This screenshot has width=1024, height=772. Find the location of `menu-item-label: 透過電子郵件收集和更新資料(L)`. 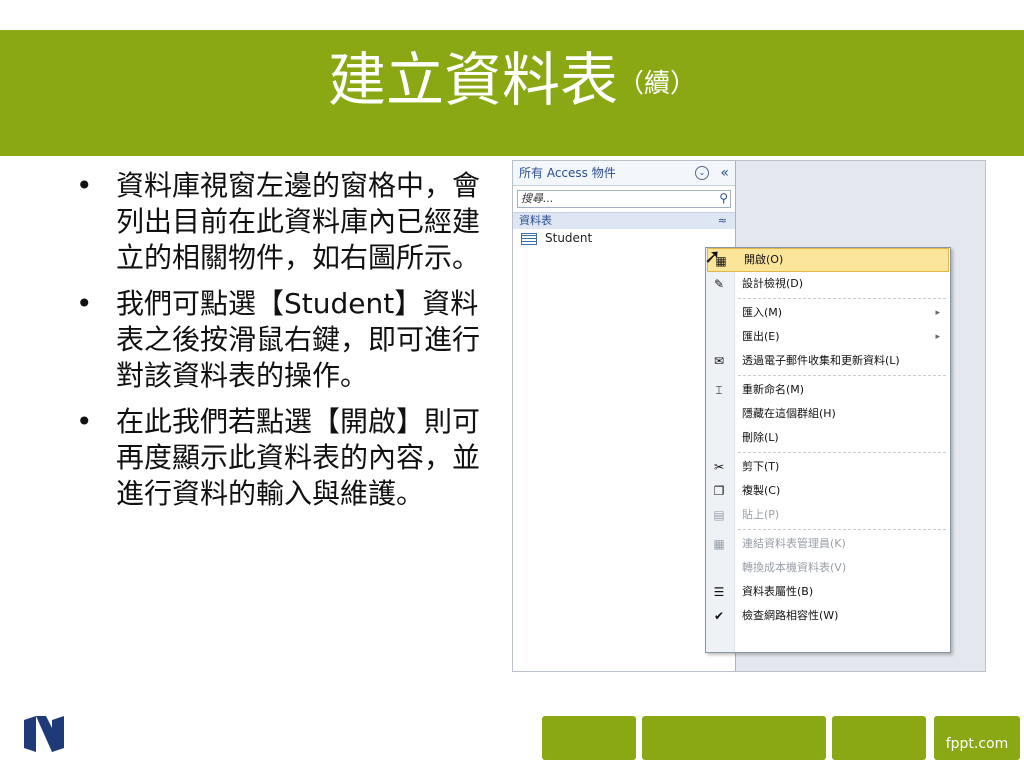

menu-item-label: 透過電子郵件收集和更新資料(L) is located at coordinates (821, 360).